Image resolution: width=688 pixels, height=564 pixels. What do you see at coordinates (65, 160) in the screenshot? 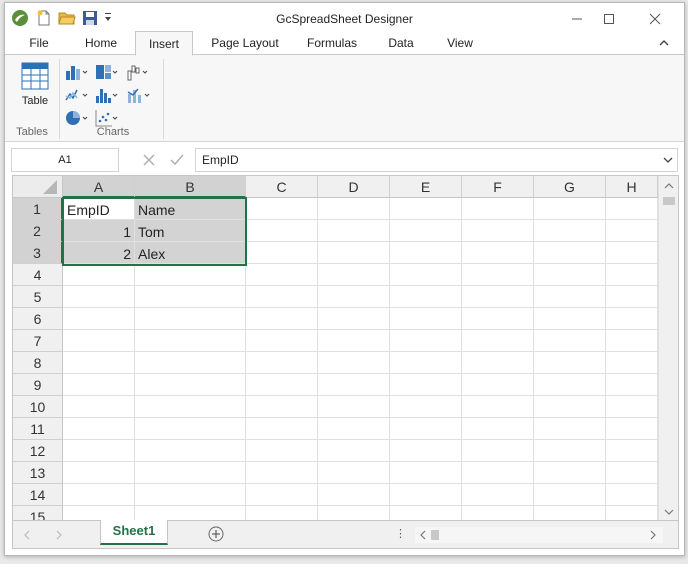
I see `name-box: A1` at bounding box center [65, 160].